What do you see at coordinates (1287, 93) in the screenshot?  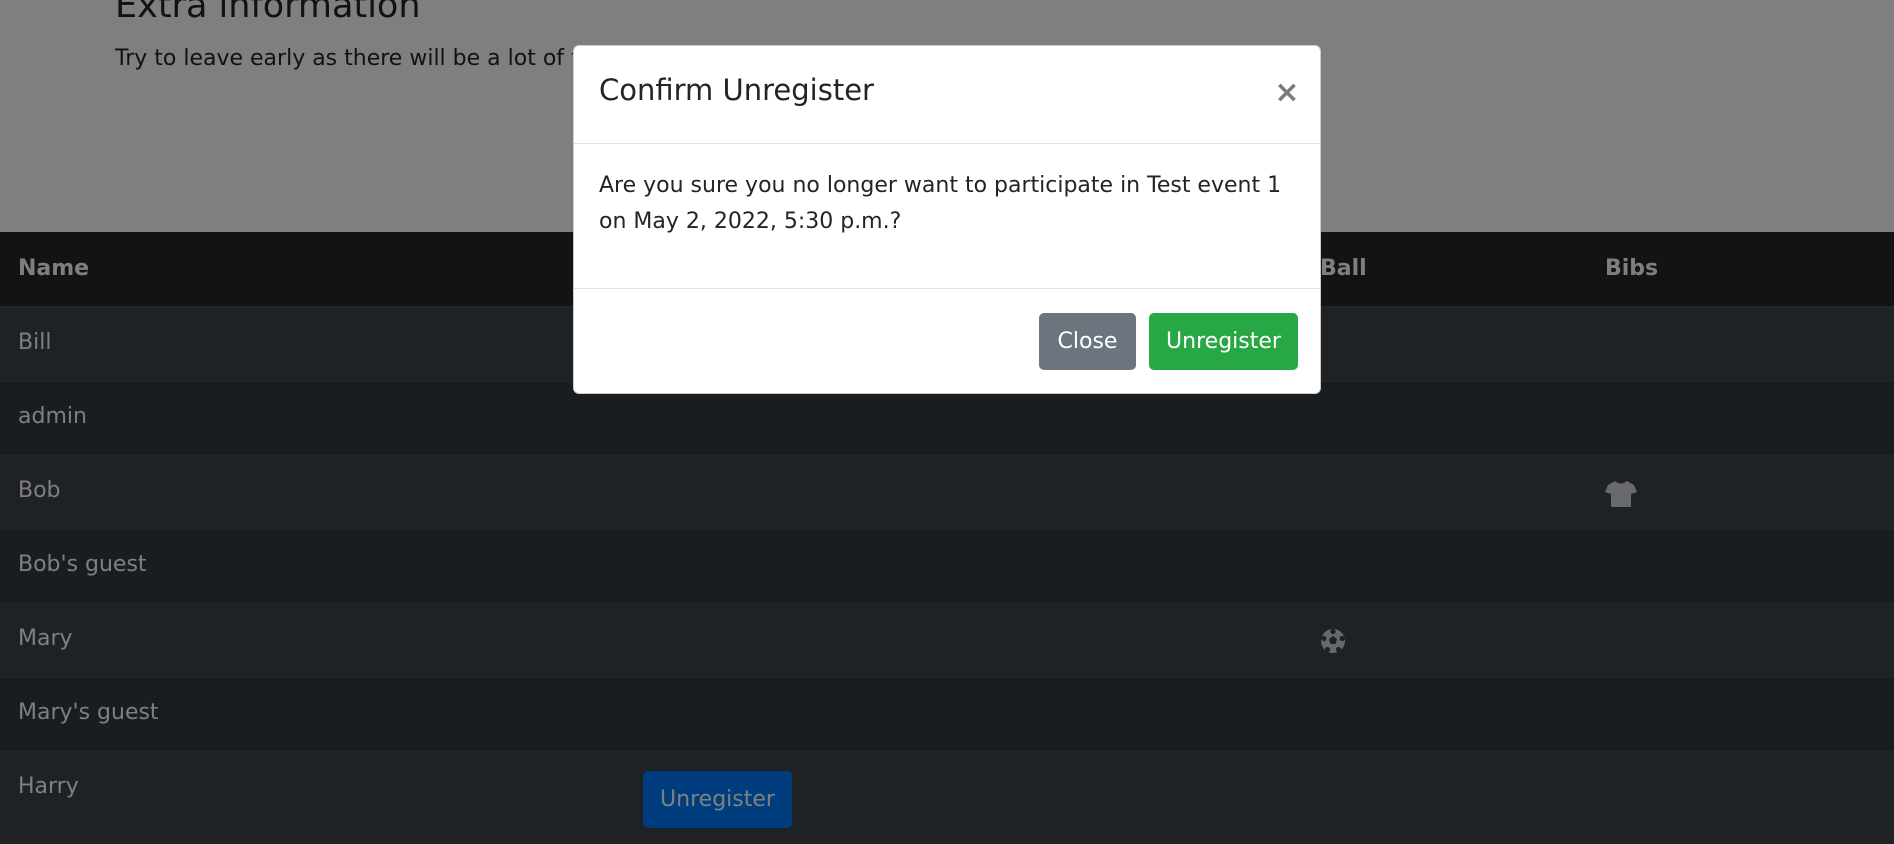 I see `close-icon: ×` at bounding box center [1287, 93].